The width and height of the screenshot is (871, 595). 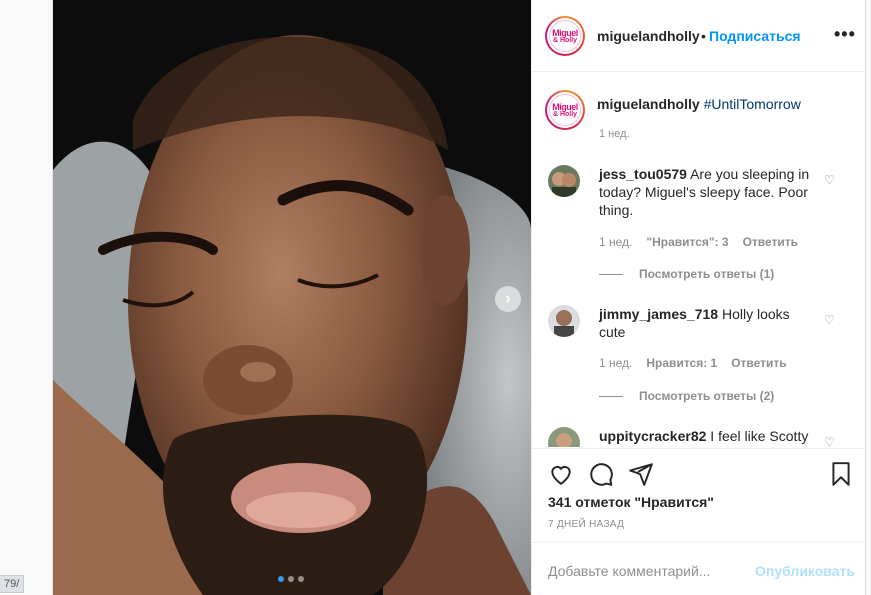 I want to click on comment-meta: 1 нед. Нравится: 1 Ответить, so click(x=693, y=363).